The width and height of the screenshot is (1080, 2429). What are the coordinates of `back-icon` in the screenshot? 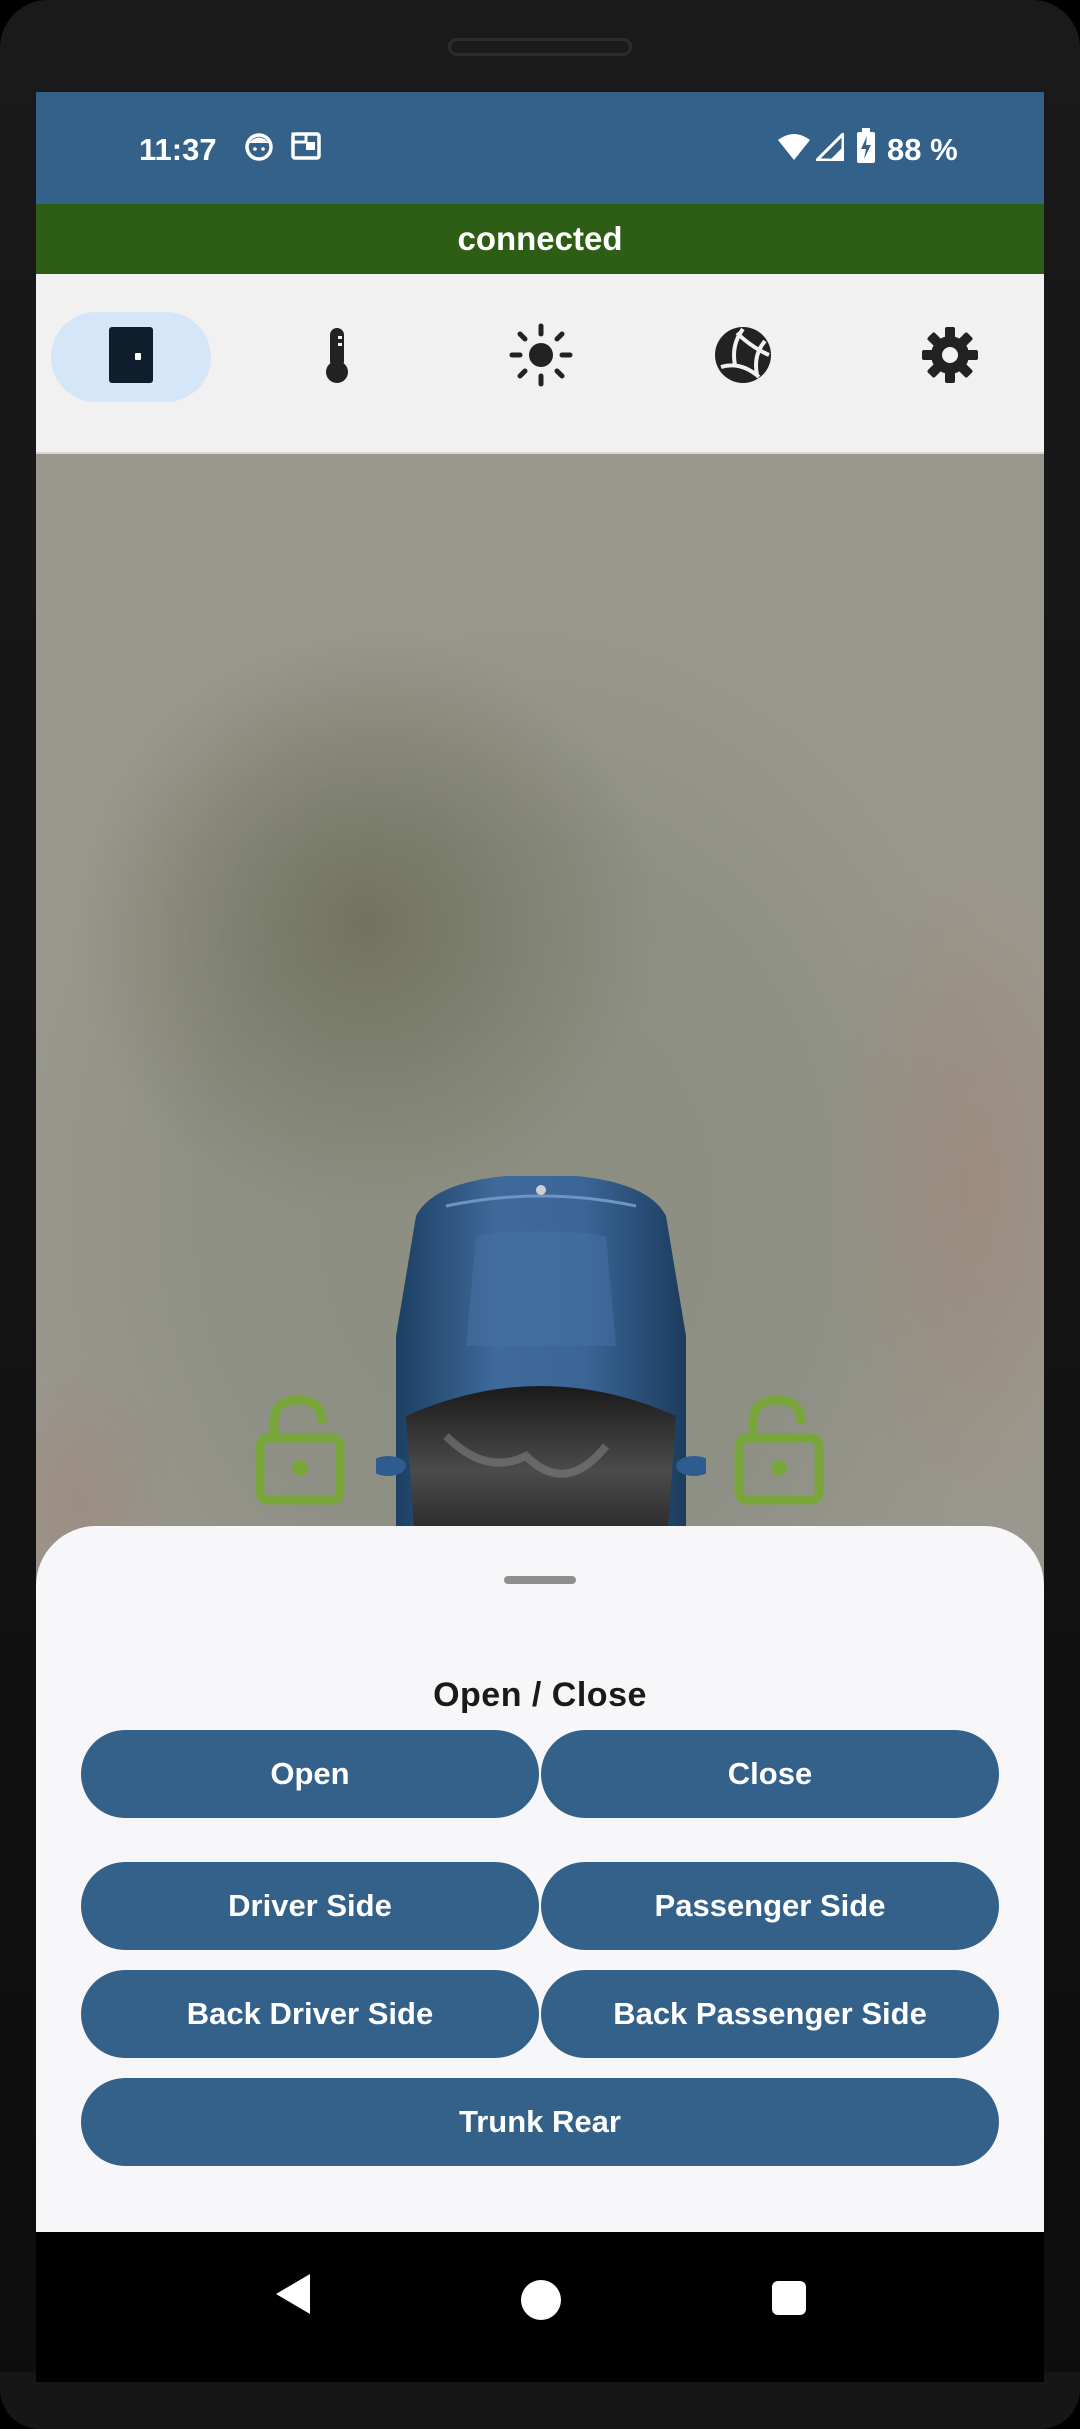 It's located at (293, 2294).